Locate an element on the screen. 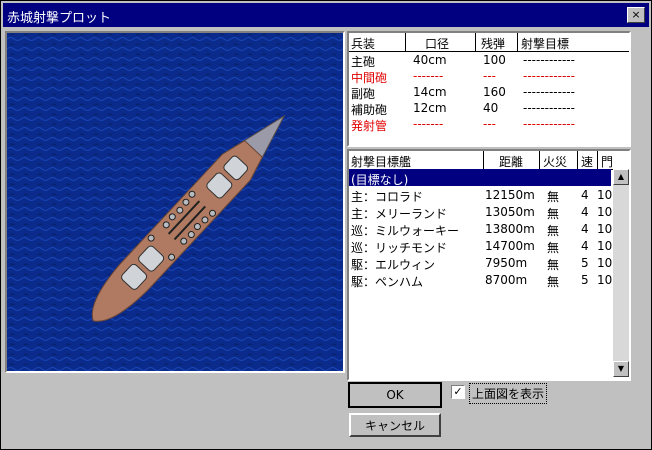 This screenshot has height=450, width=652. target-distance: 12150m is located at coordinates (510, 195).